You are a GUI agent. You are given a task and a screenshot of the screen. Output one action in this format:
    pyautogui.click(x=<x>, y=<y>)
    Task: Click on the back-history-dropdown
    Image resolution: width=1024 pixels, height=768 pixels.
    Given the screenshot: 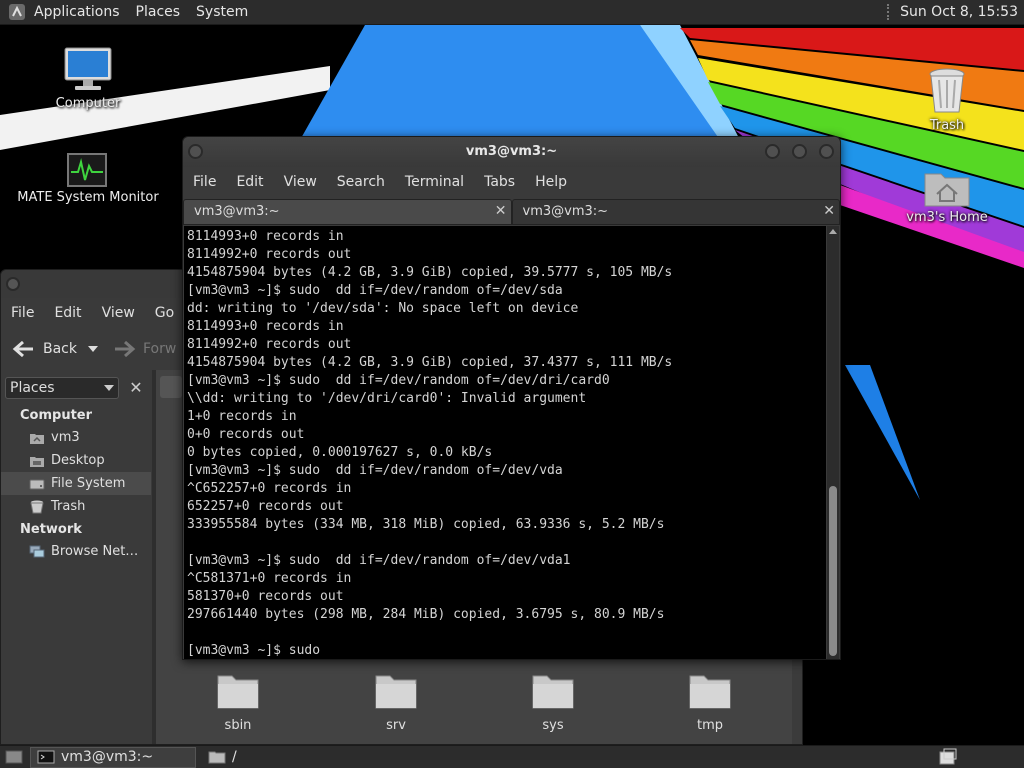 What is the action you would take?
    pyautogui.click(x=88, y=349)
    